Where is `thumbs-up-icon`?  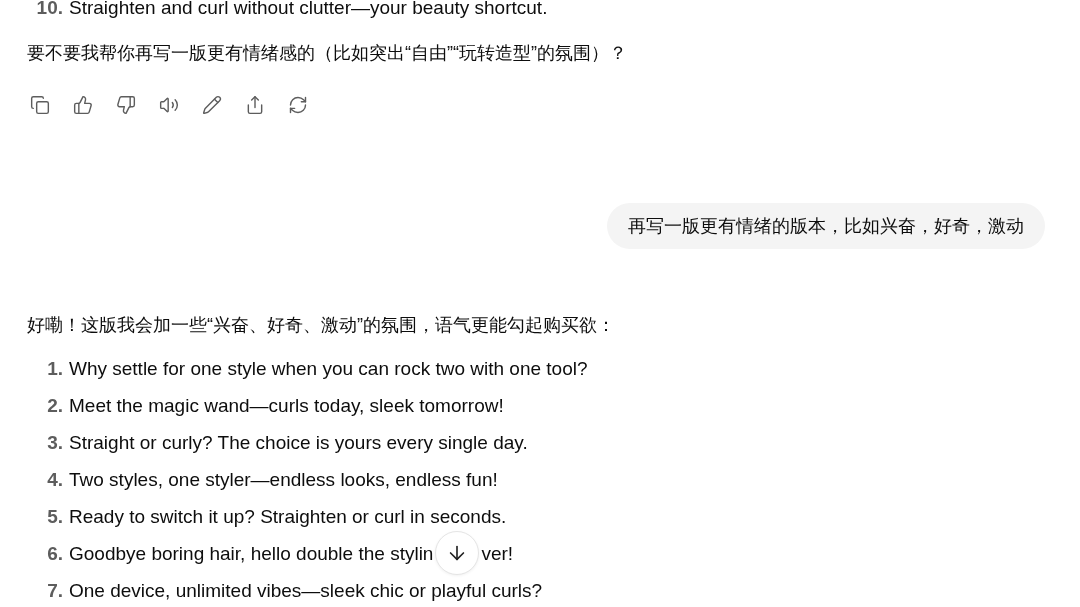
thumbs-up-icon is located at coordinates (83, 105).